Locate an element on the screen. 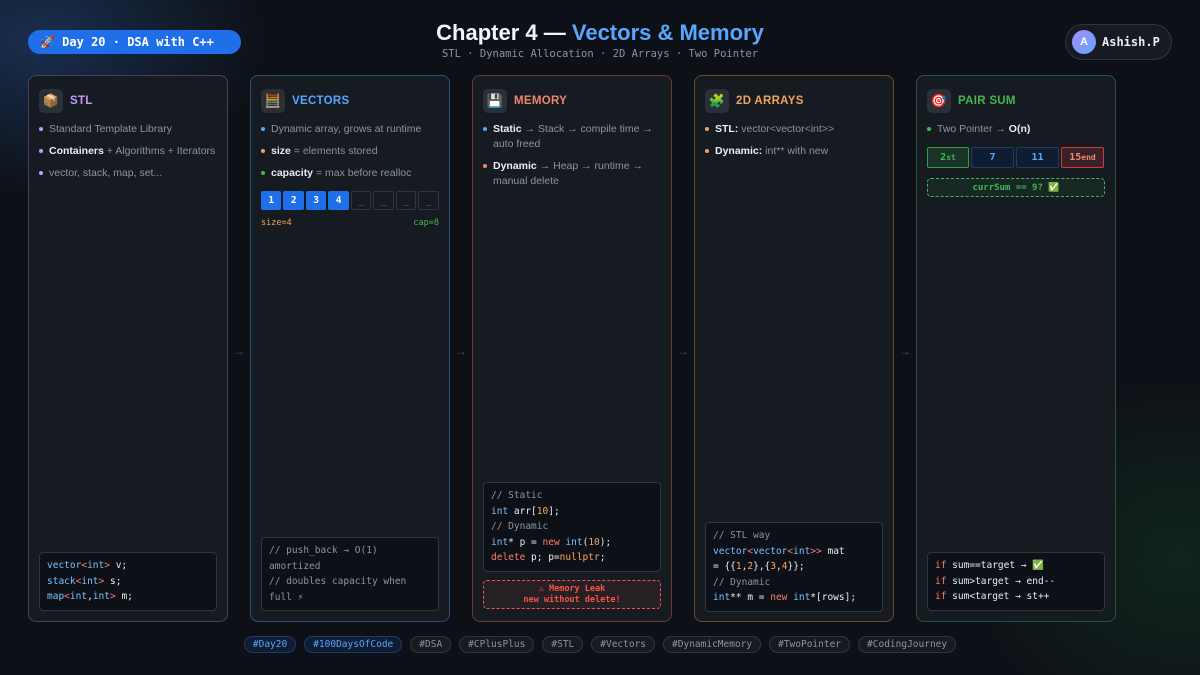 Image resolution: width=1200 pixels, height=675 pixels. code-line: if sum>target → end-- is located at coordinates (995, 581).